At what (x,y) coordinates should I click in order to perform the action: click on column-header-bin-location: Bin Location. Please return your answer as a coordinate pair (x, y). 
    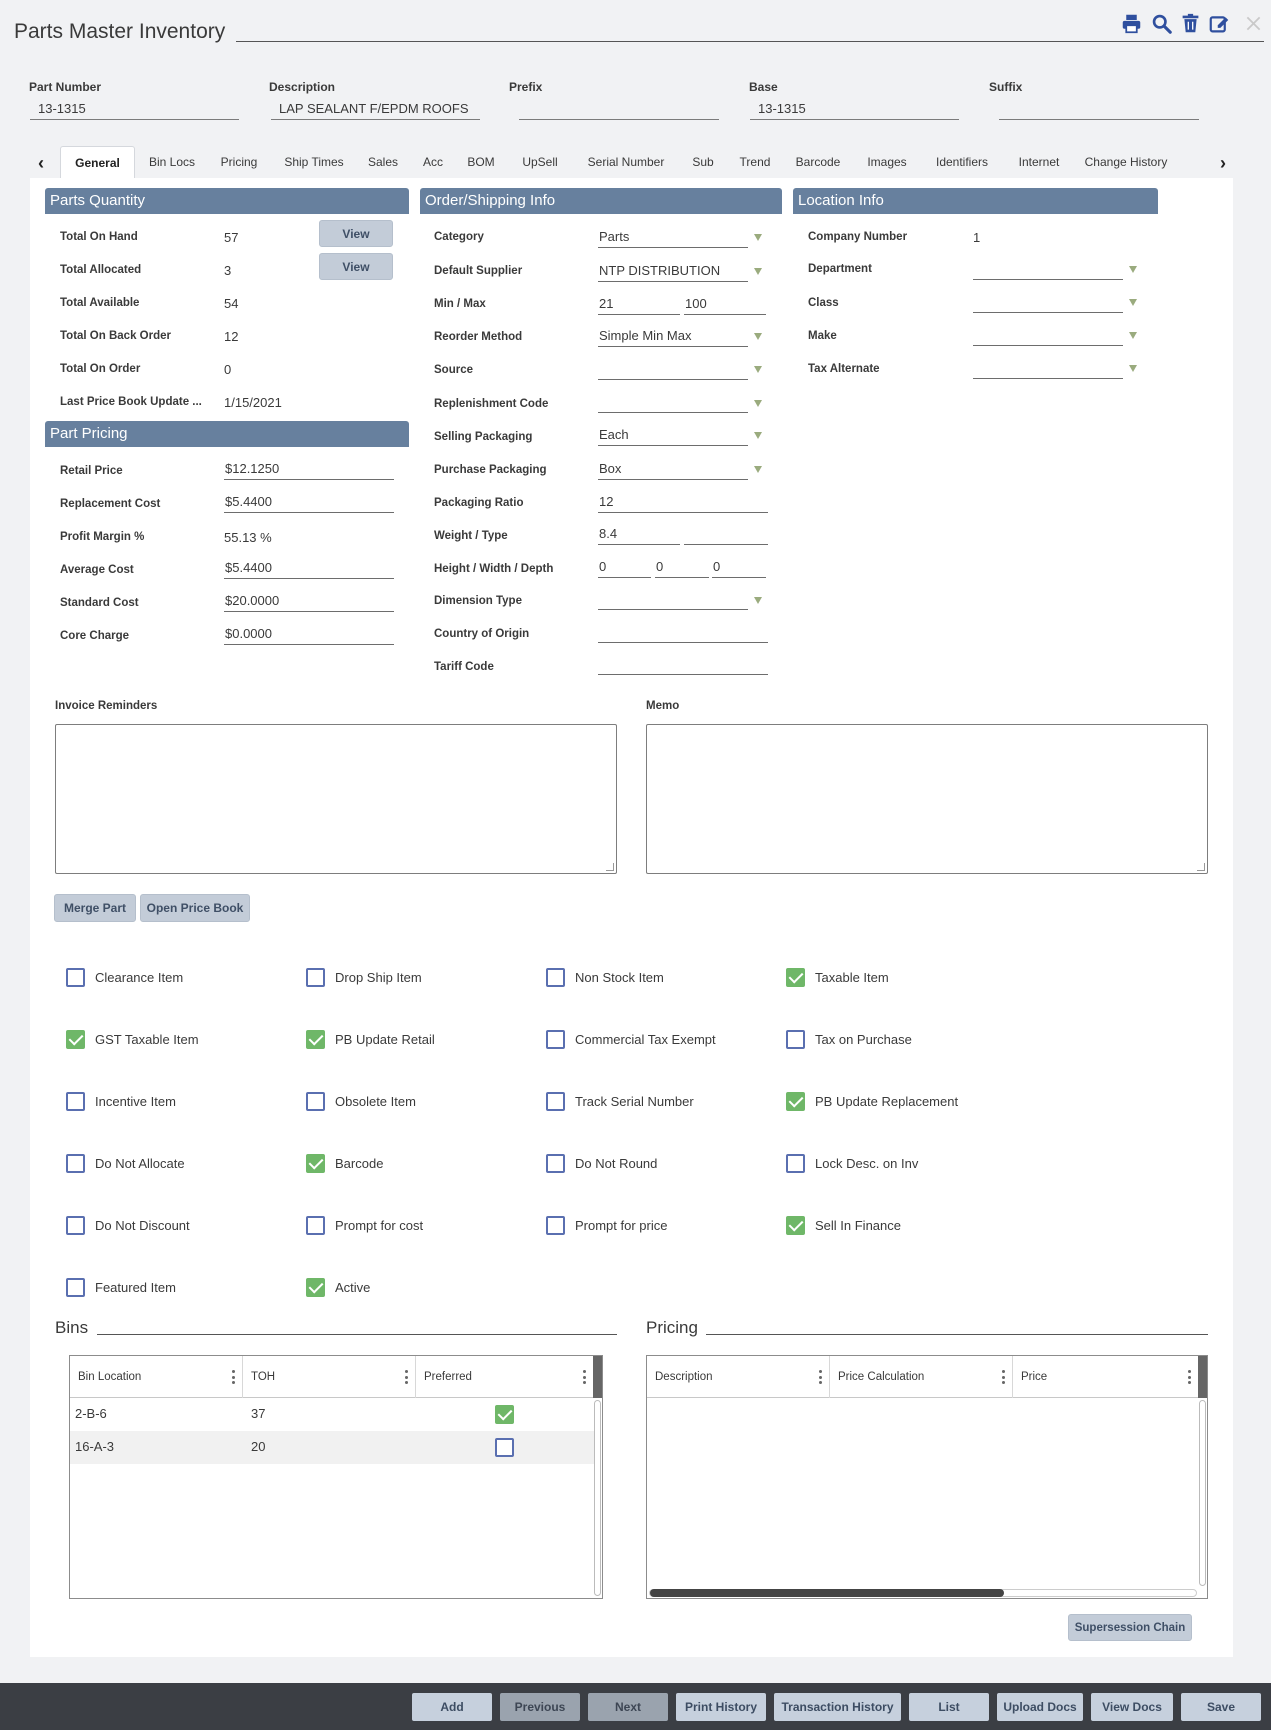
    Looking at the image, I should click on (156, 1377).